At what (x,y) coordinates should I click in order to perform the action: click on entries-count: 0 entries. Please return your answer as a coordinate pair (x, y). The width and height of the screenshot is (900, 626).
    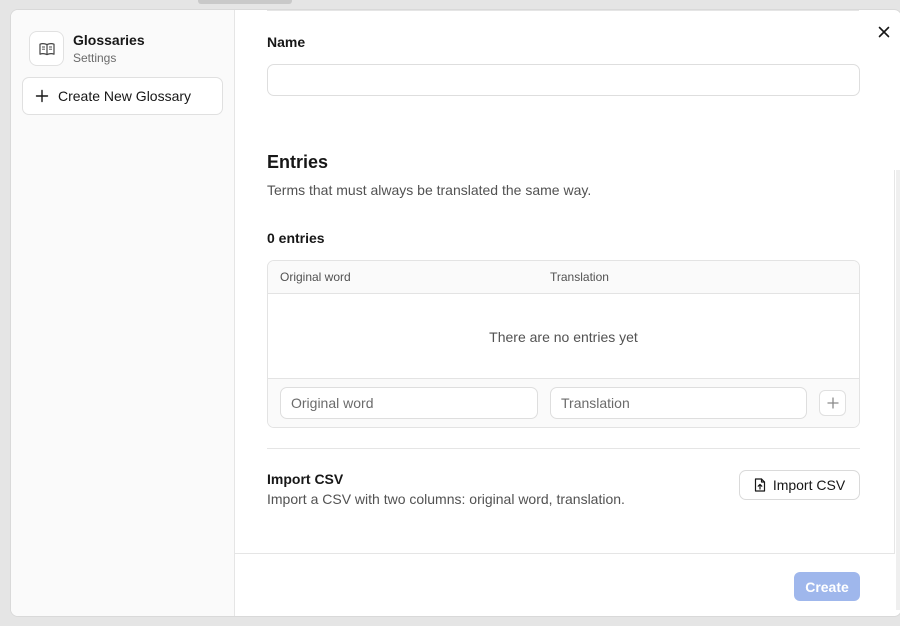
    Looking at the image, I should click on (296, 238).